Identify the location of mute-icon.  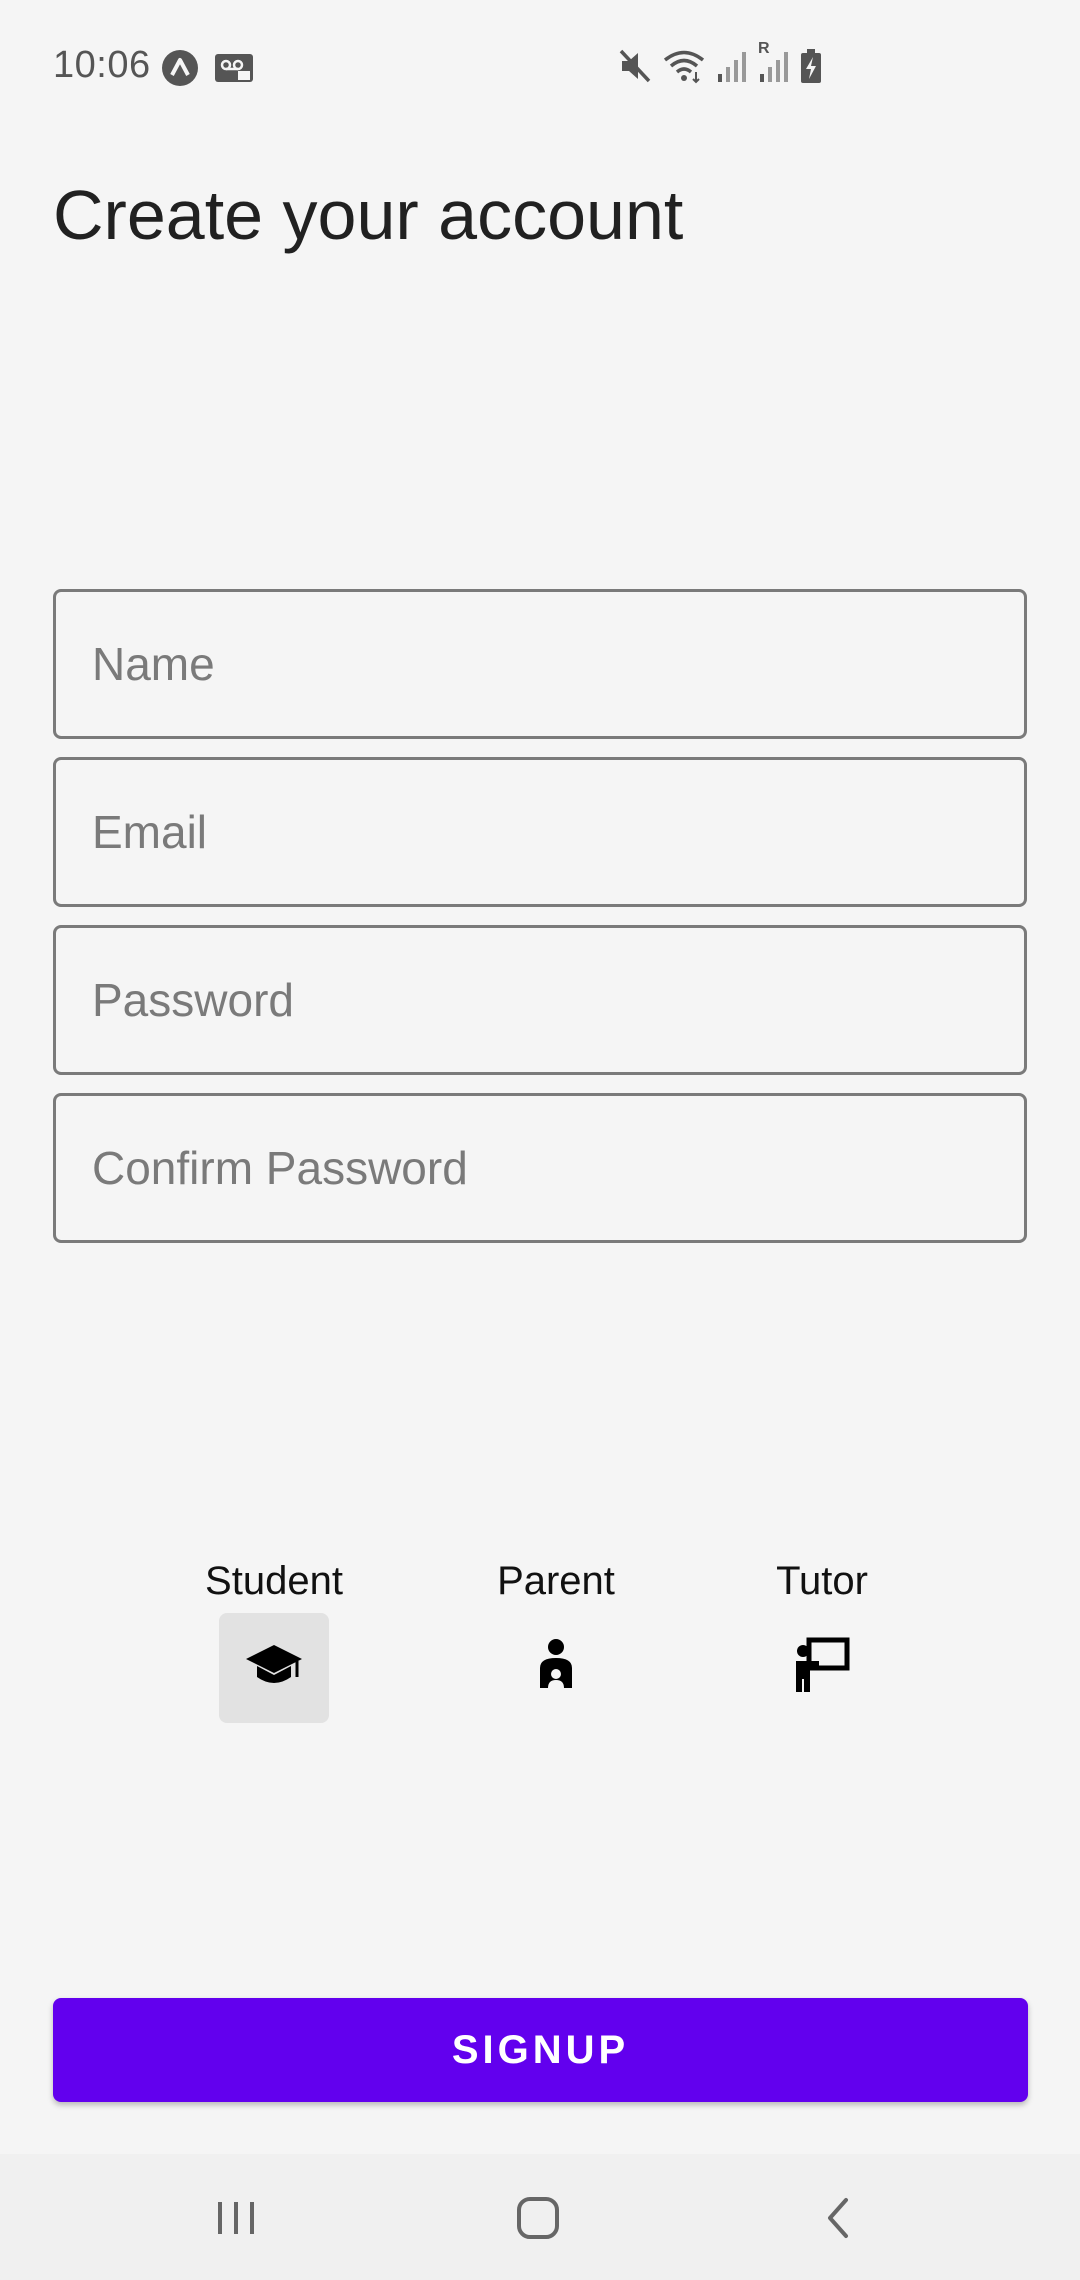
(635, 66).